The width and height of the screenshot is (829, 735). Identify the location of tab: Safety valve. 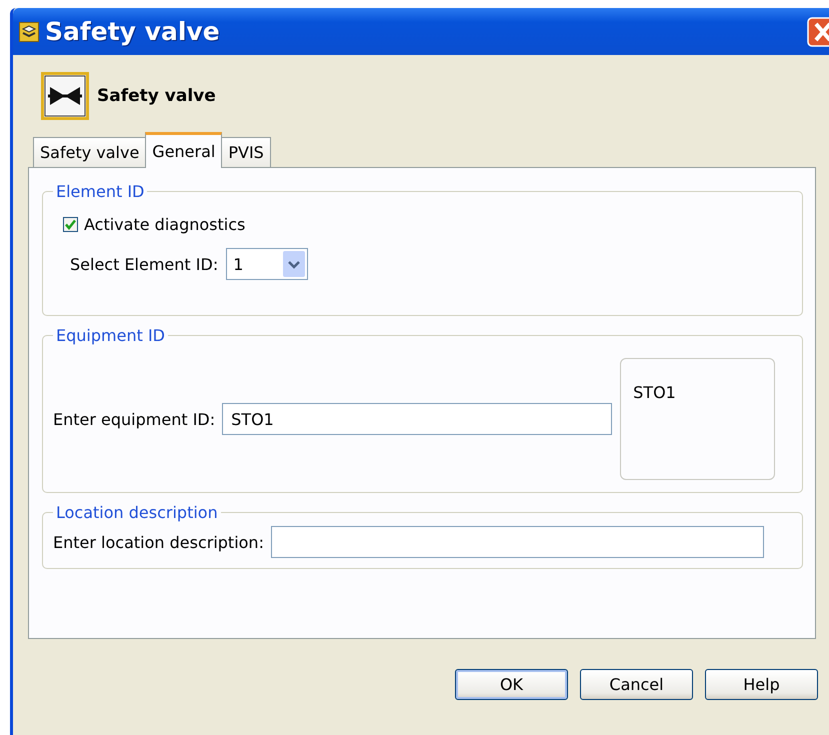
(89, 152).